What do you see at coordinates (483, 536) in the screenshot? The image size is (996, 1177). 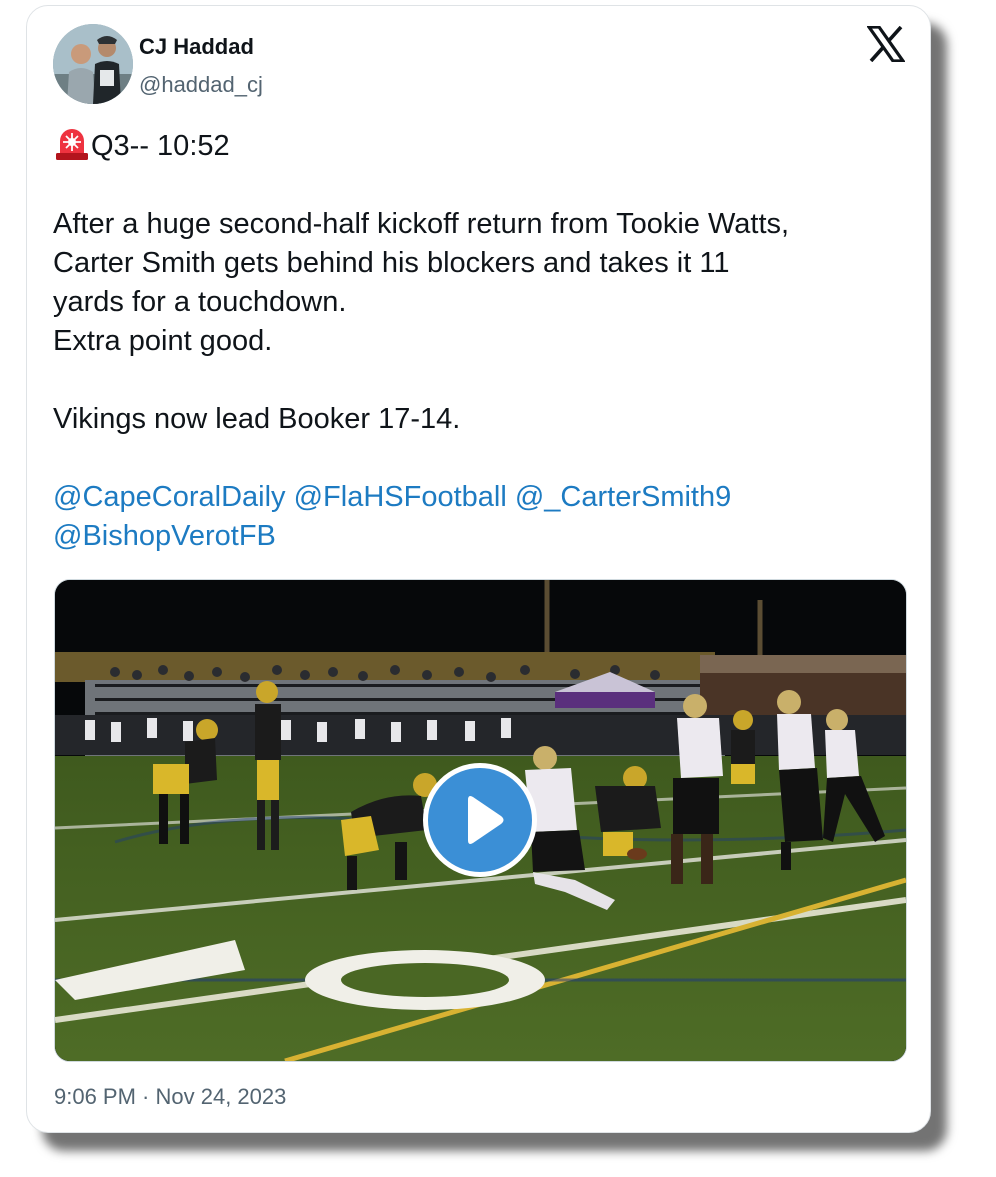 I see `mentions-line-2: @BishopVerotFB` at bounding box center [483, 536].